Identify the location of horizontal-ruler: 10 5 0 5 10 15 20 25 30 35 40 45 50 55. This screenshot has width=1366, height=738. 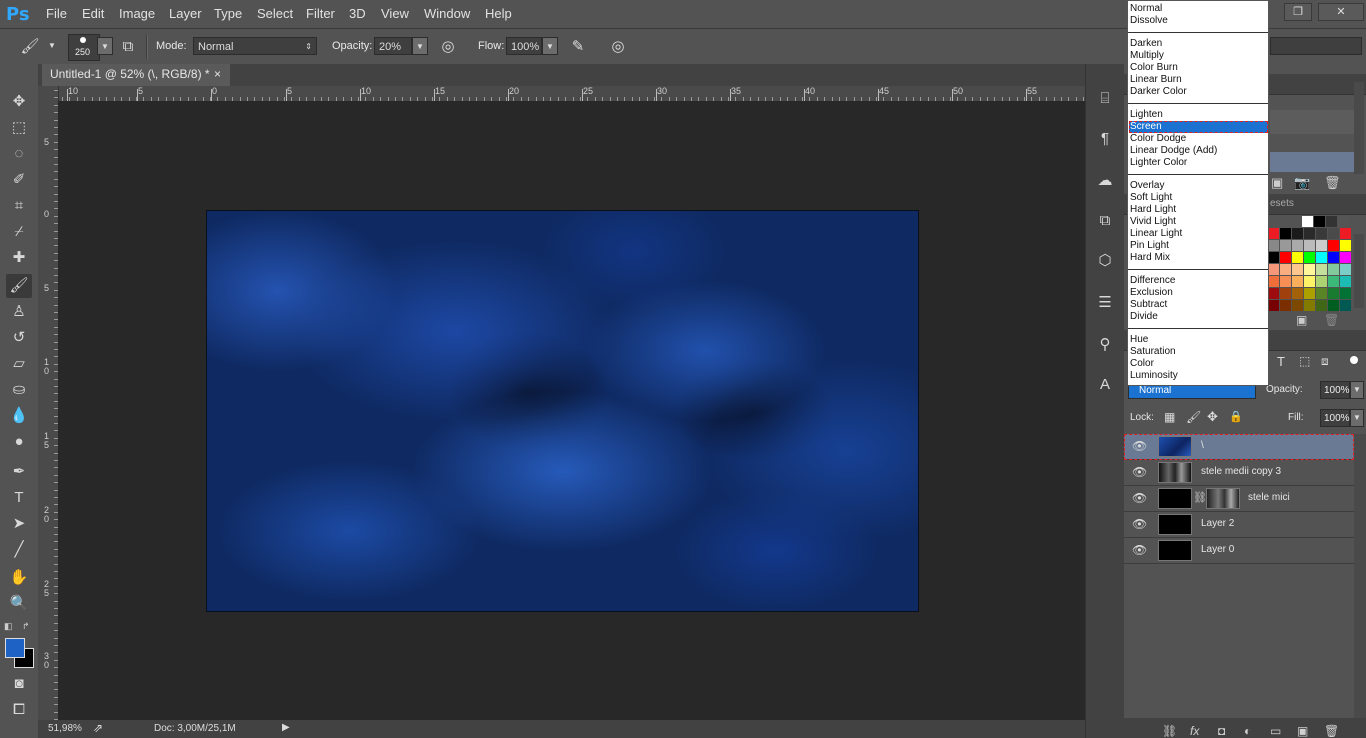
(571, 94).